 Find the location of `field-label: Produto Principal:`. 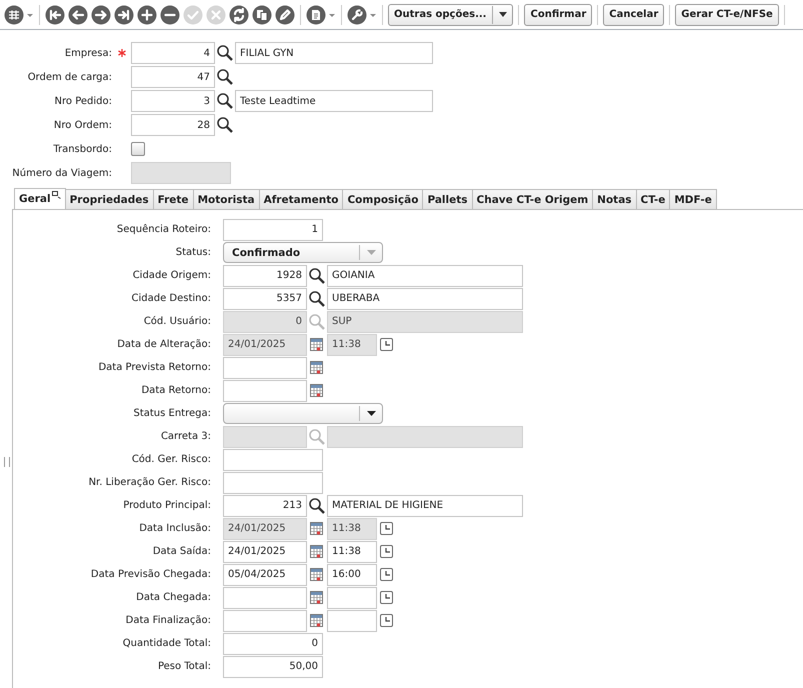

field-label: Produto Principal: is located at coordinates (166, 505).